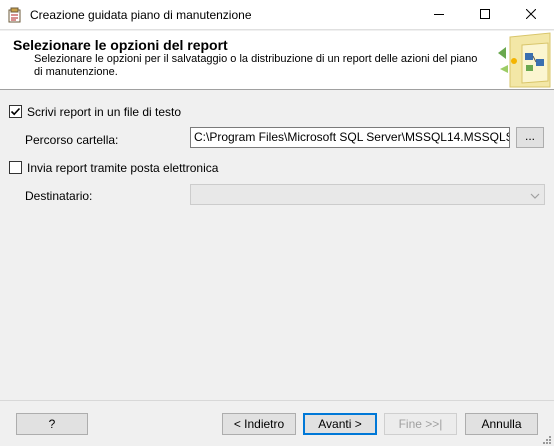 This screenshot has width=554, height=446. I want to click on write-file-label: Scrivi report in un file di testo, so click(104, 112).